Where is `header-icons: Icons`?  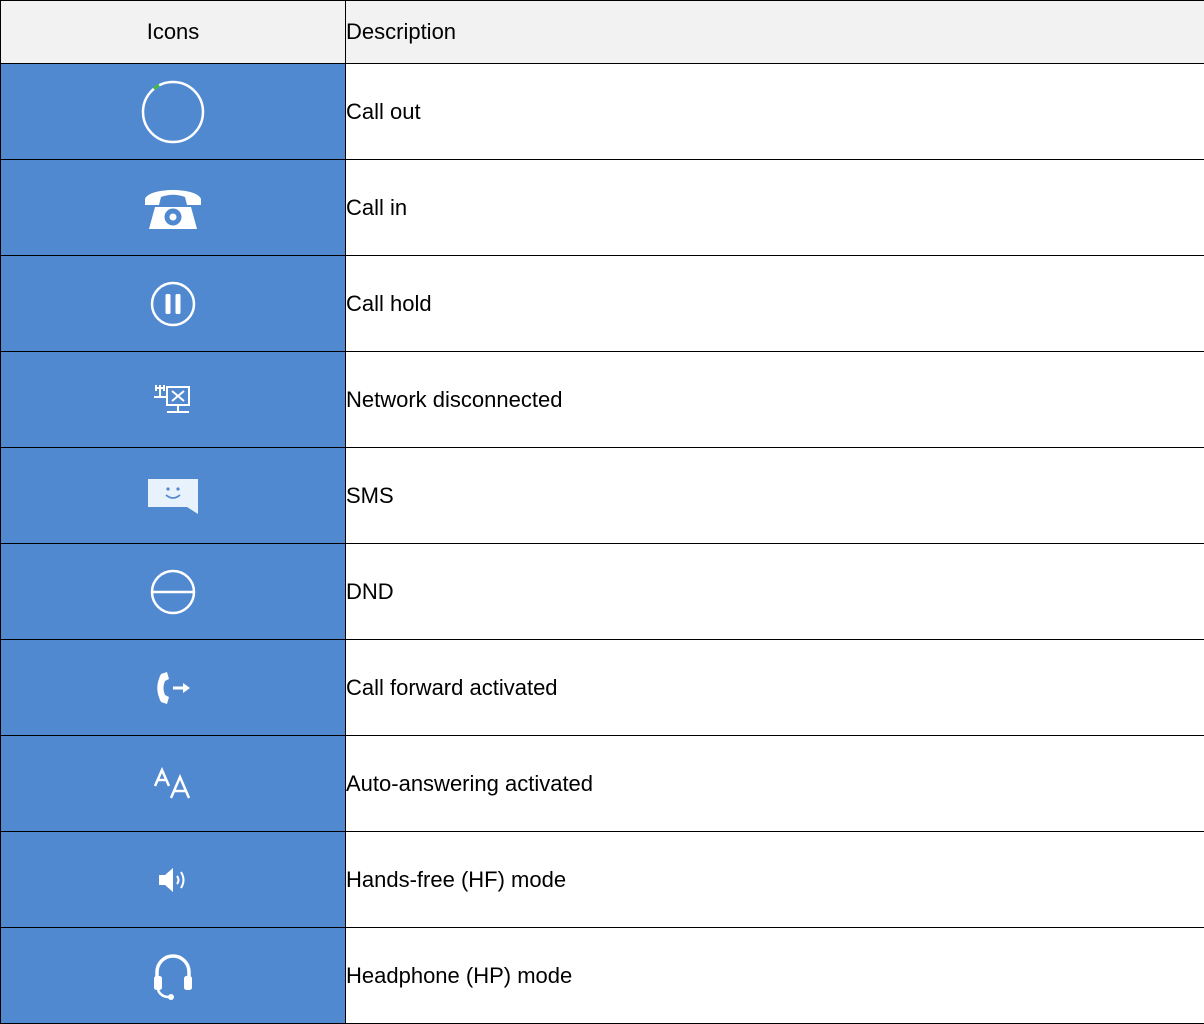
header-icons: Icons is located at coordinates (173, 32).